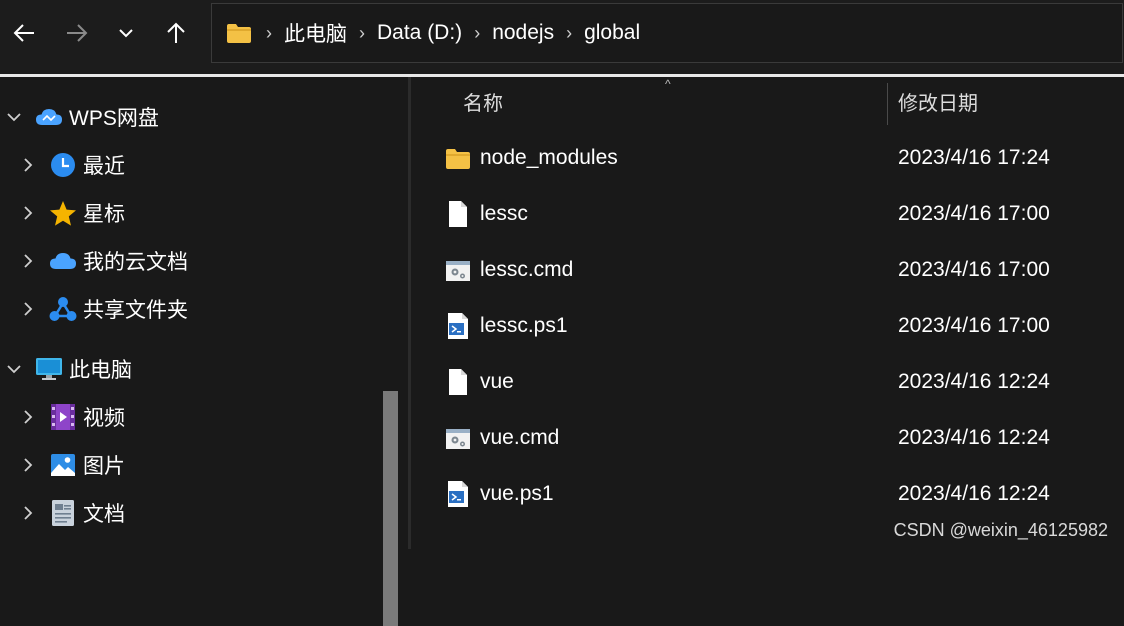  Describe the element at coordinates (63, 417) in the screenshot. I see `video-icon` at that location.